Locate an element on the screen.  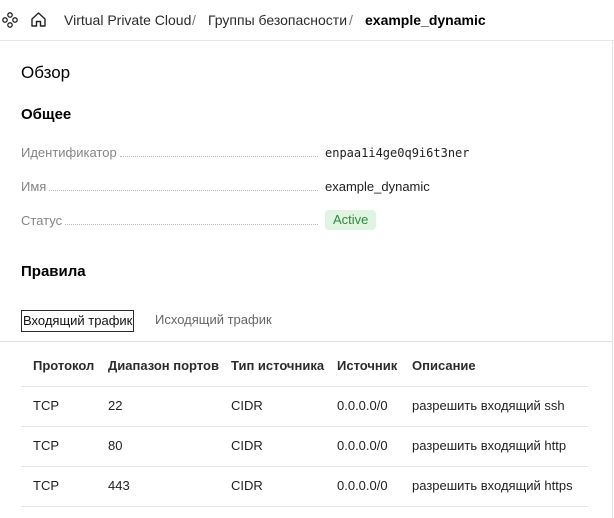
cell-port-range: 80 is located at coordinates (115, 445).